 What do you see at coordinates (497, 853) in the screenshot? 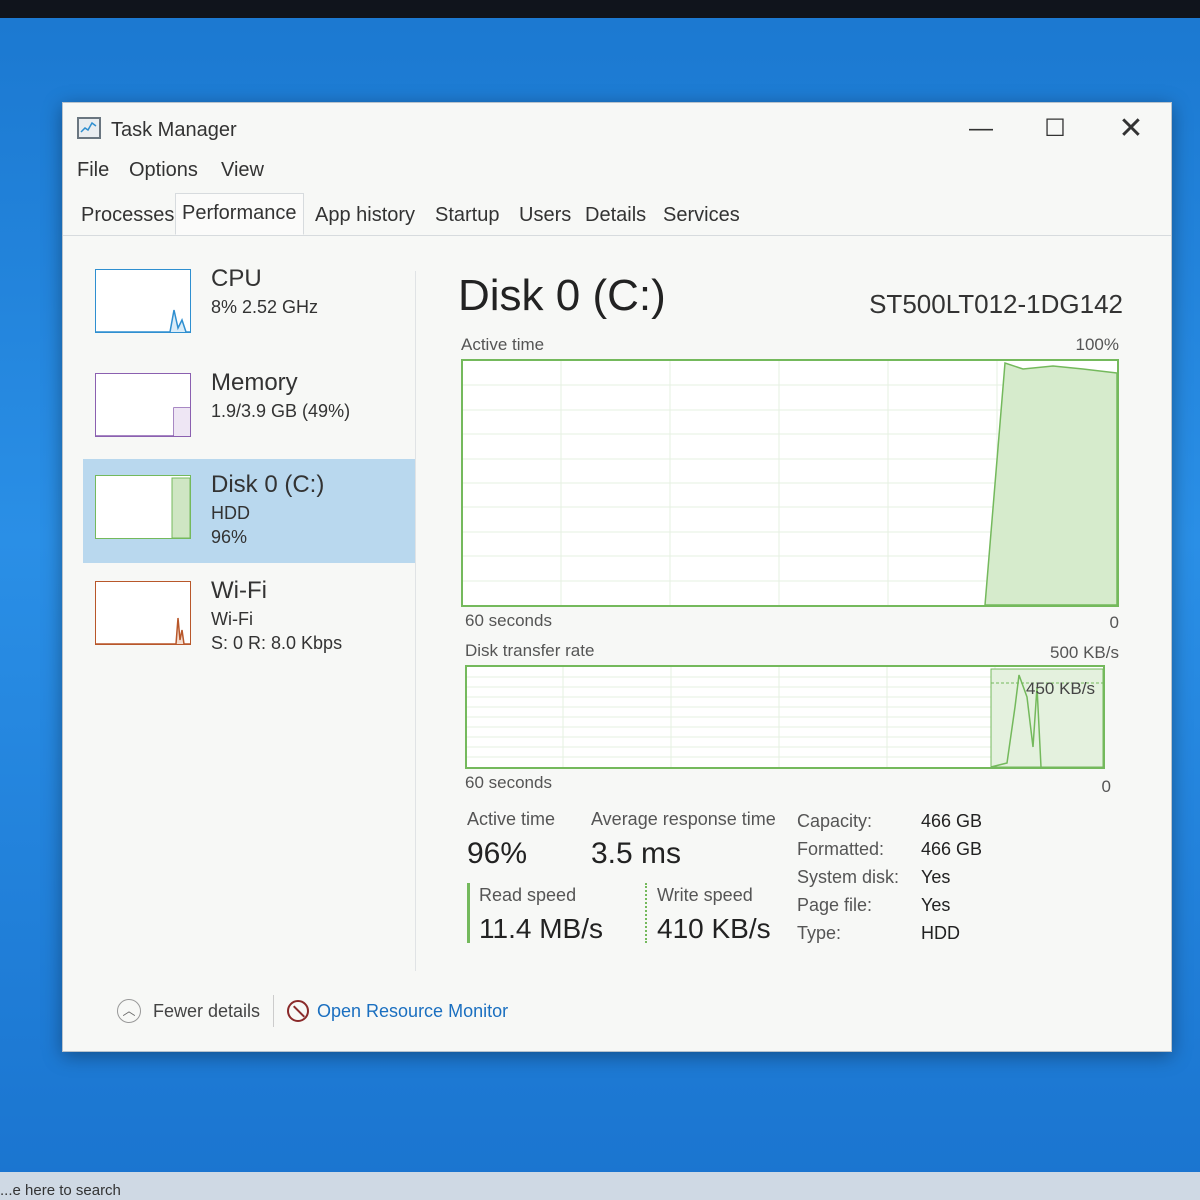
I see `active-time-stat-value: 96%` at bounding box center [497, 853].